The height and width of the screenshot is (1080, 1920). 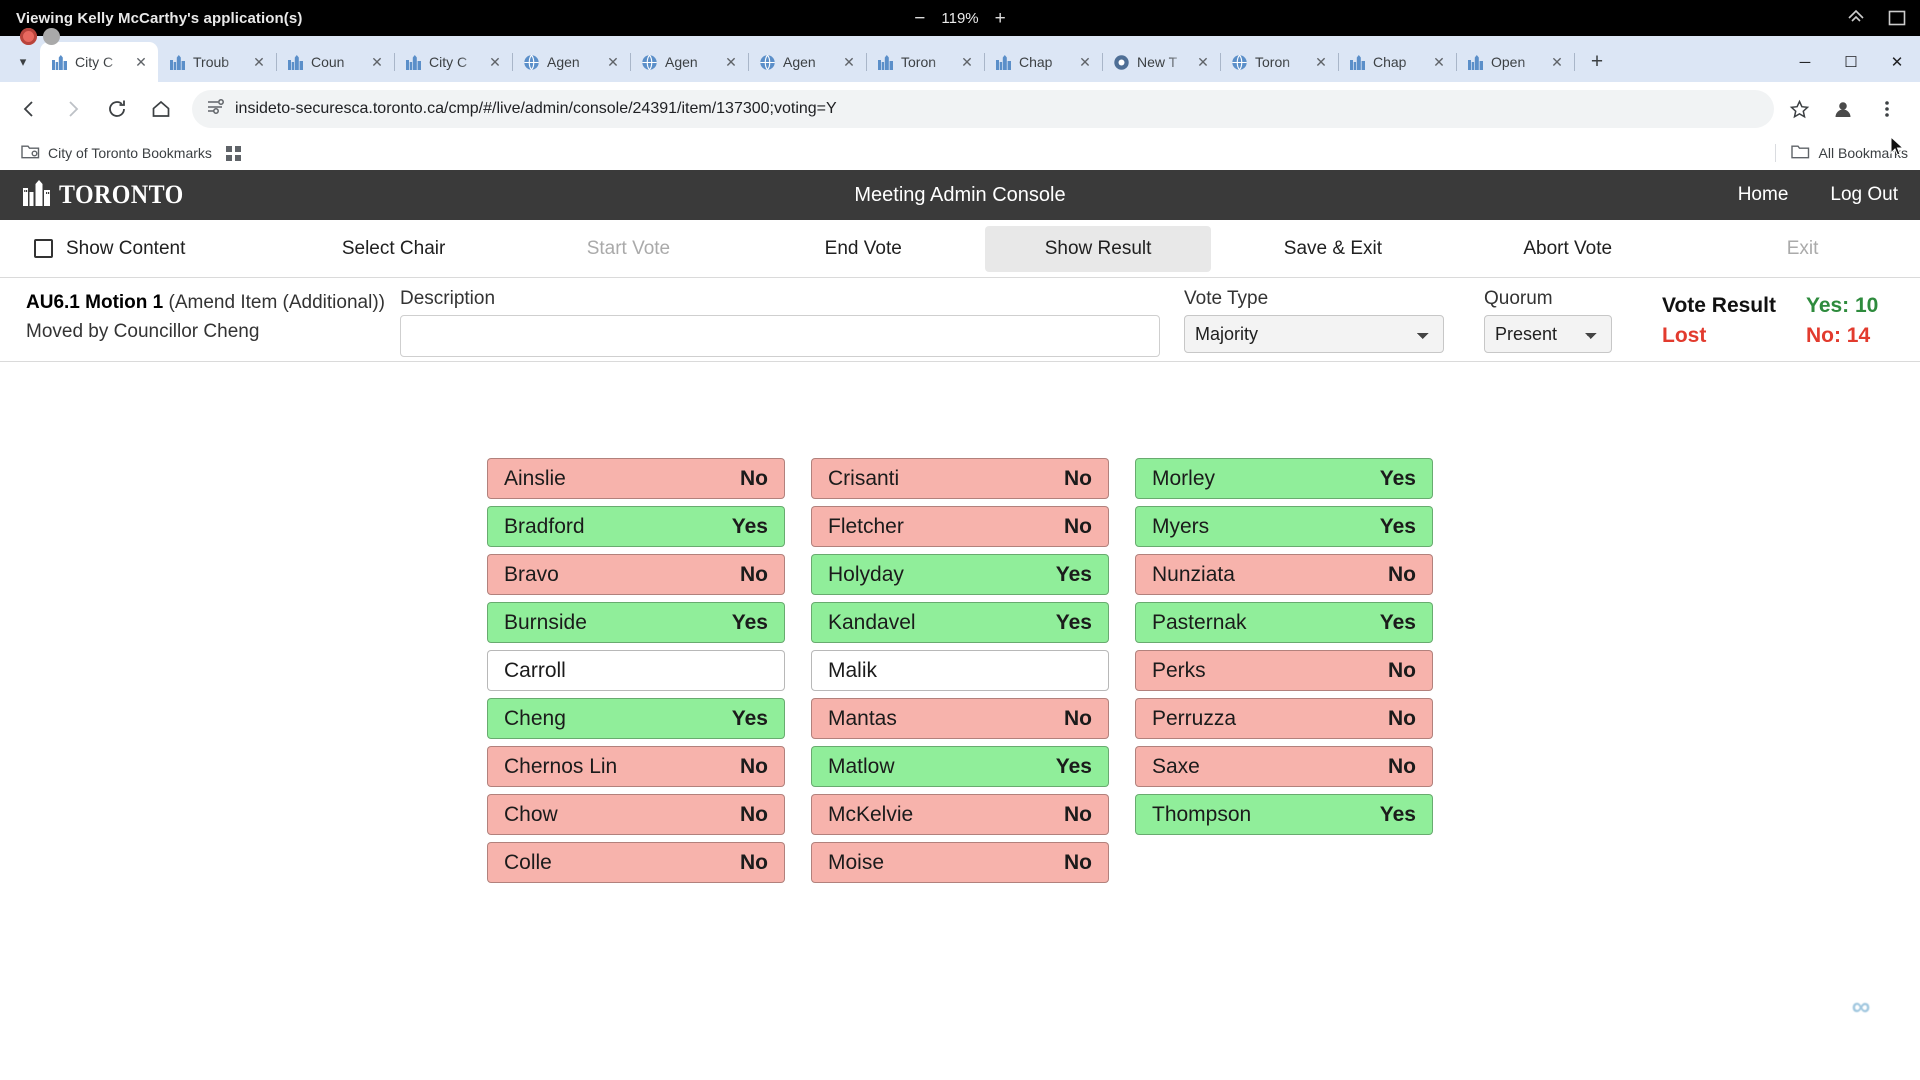 I want to click on logout-link: Log Out, so click(x=1864, y=195).